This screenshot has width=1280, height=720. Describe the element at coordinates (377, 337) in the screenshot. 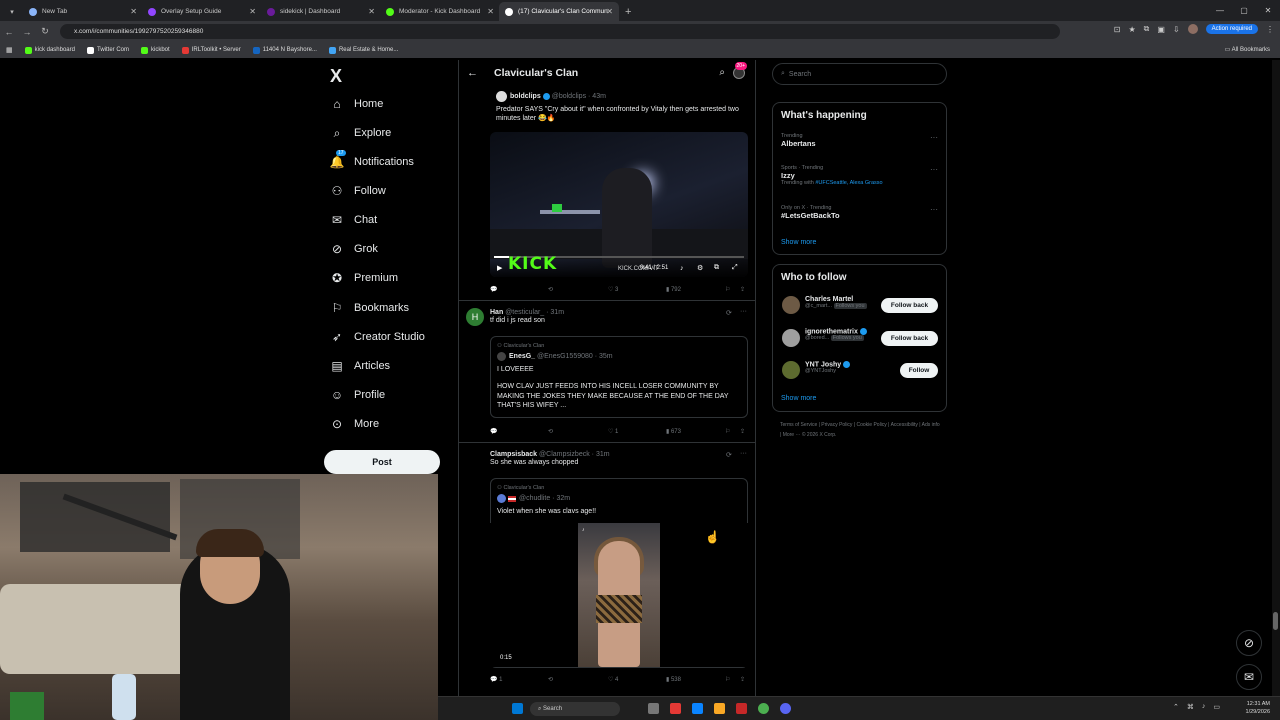

I see `nav-creator-studio: ➶ Creator Studio` at that location.